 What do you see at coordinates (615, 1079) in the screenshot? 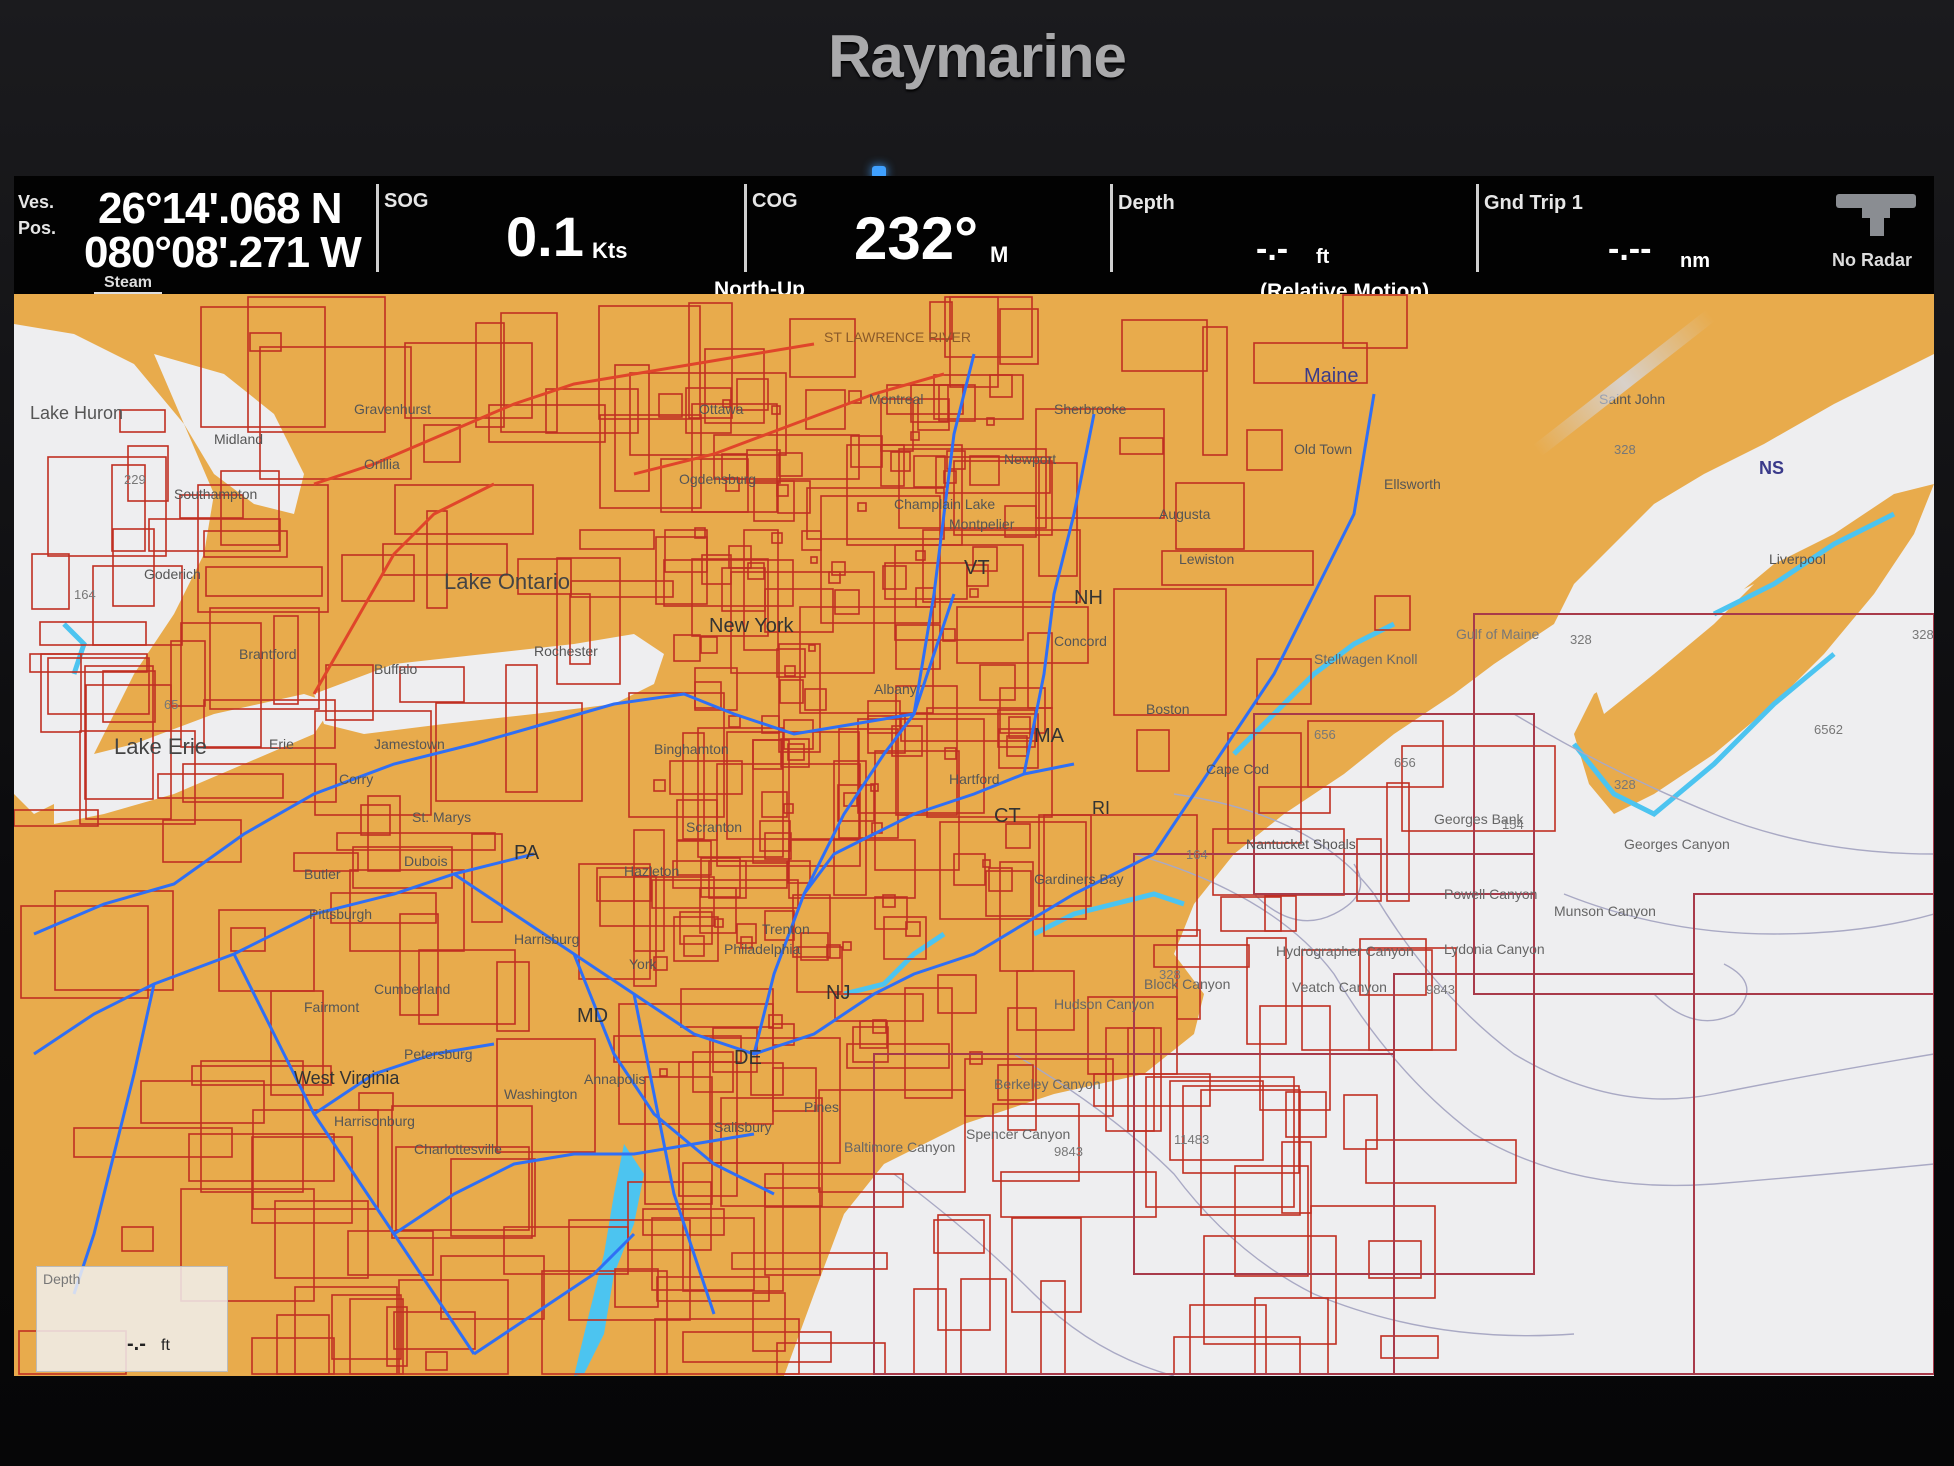
I see `map-label-annapolis: Annapolis` at bounding box center [615, 1079].